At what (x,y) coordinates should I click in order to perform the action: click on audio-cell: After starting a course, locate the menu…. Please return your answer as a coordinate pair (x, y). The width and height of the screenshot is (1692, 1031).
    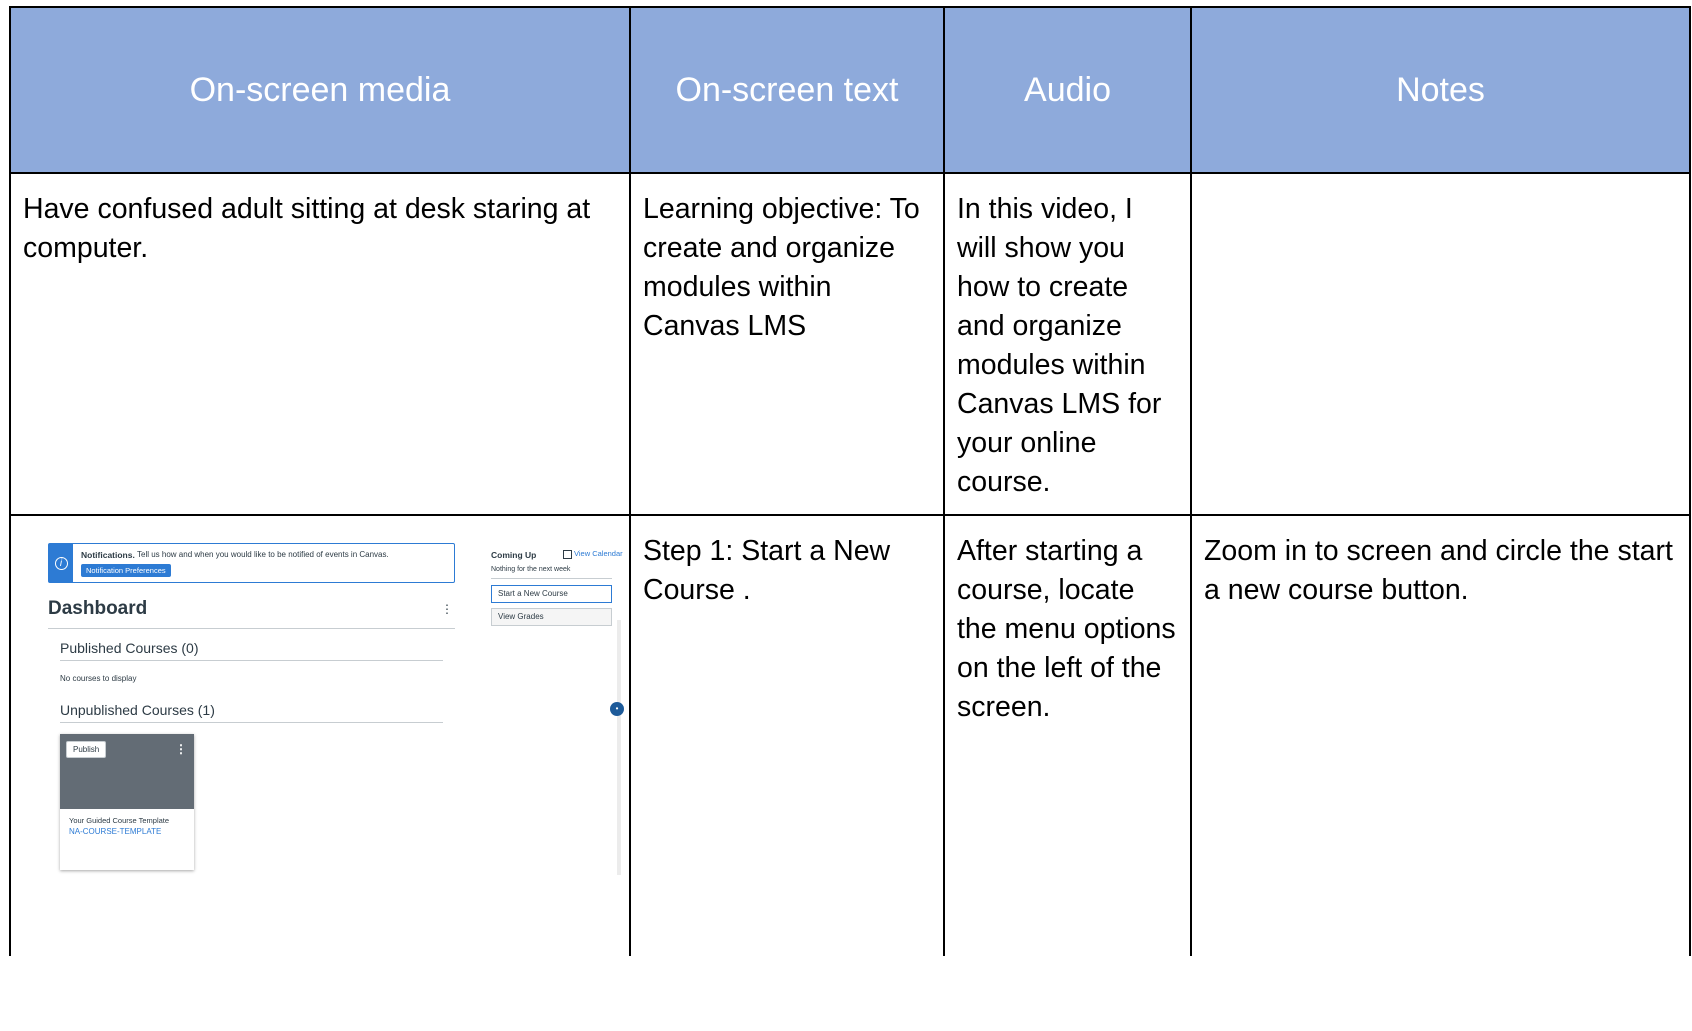
    Looking at the image, I should click on (1067, 735).